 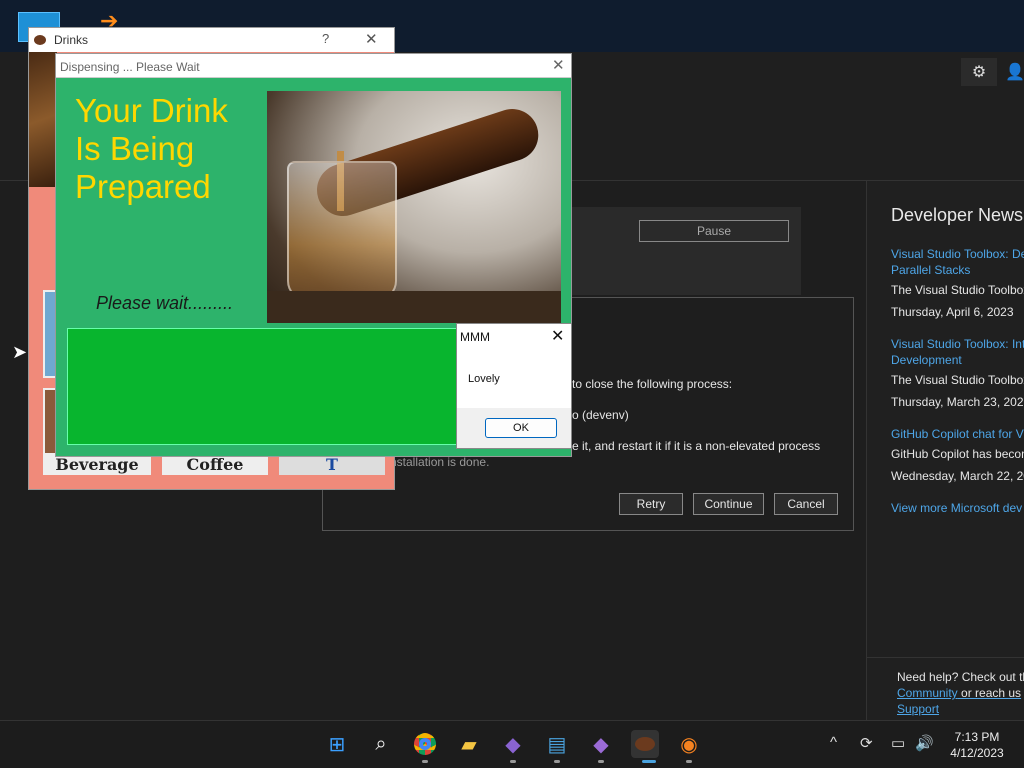 What do you see at coordinates (930, 270) in the screenshot?
I see `news-link: Parallel Stacks` at bounding box center [930, 270].